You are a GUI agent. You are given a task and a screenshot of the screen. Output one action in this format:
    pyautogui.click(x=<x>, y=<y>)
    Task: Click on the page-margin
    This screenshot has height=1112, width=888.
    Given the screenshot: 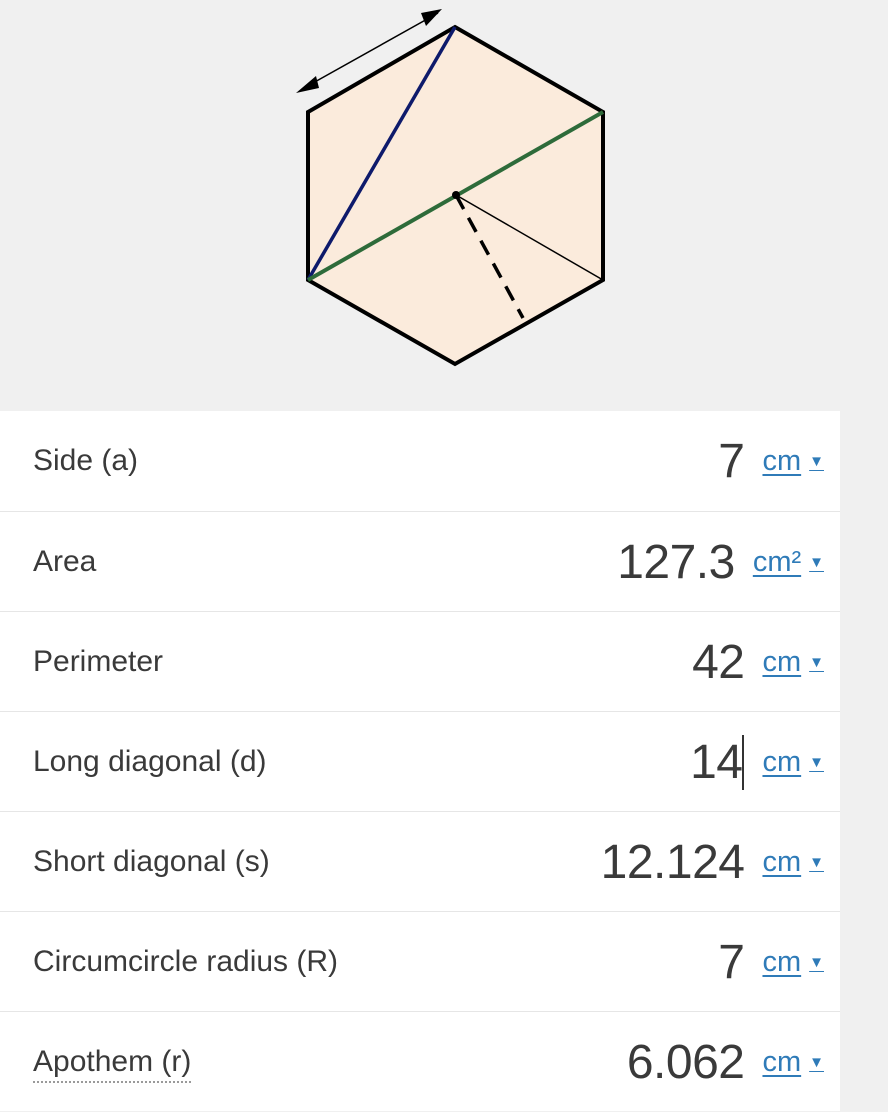 What is the action you would take?
    pyautogui.click(x=864, y=761)
    